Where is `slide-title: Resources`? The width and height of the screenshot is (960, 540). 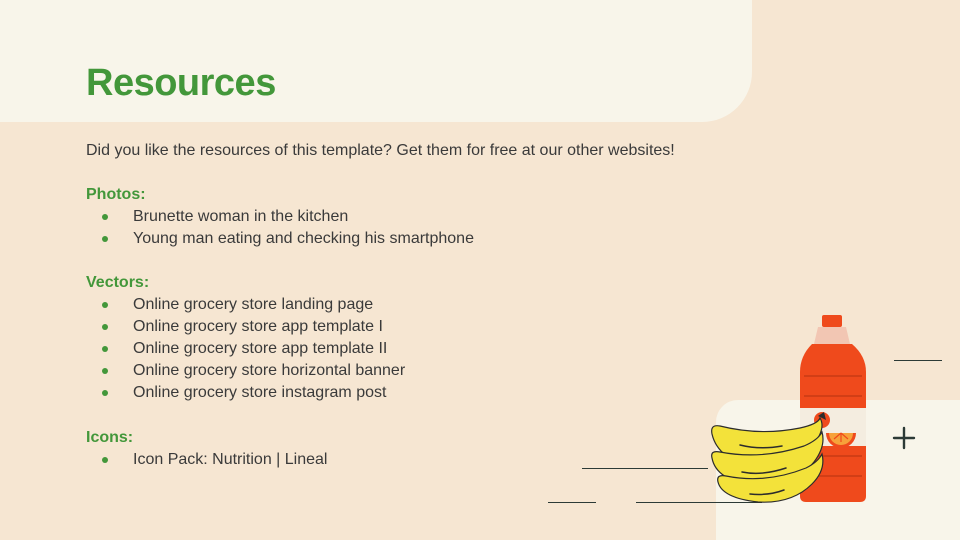
slide-title: Resources is located at coordinates (181, 83).